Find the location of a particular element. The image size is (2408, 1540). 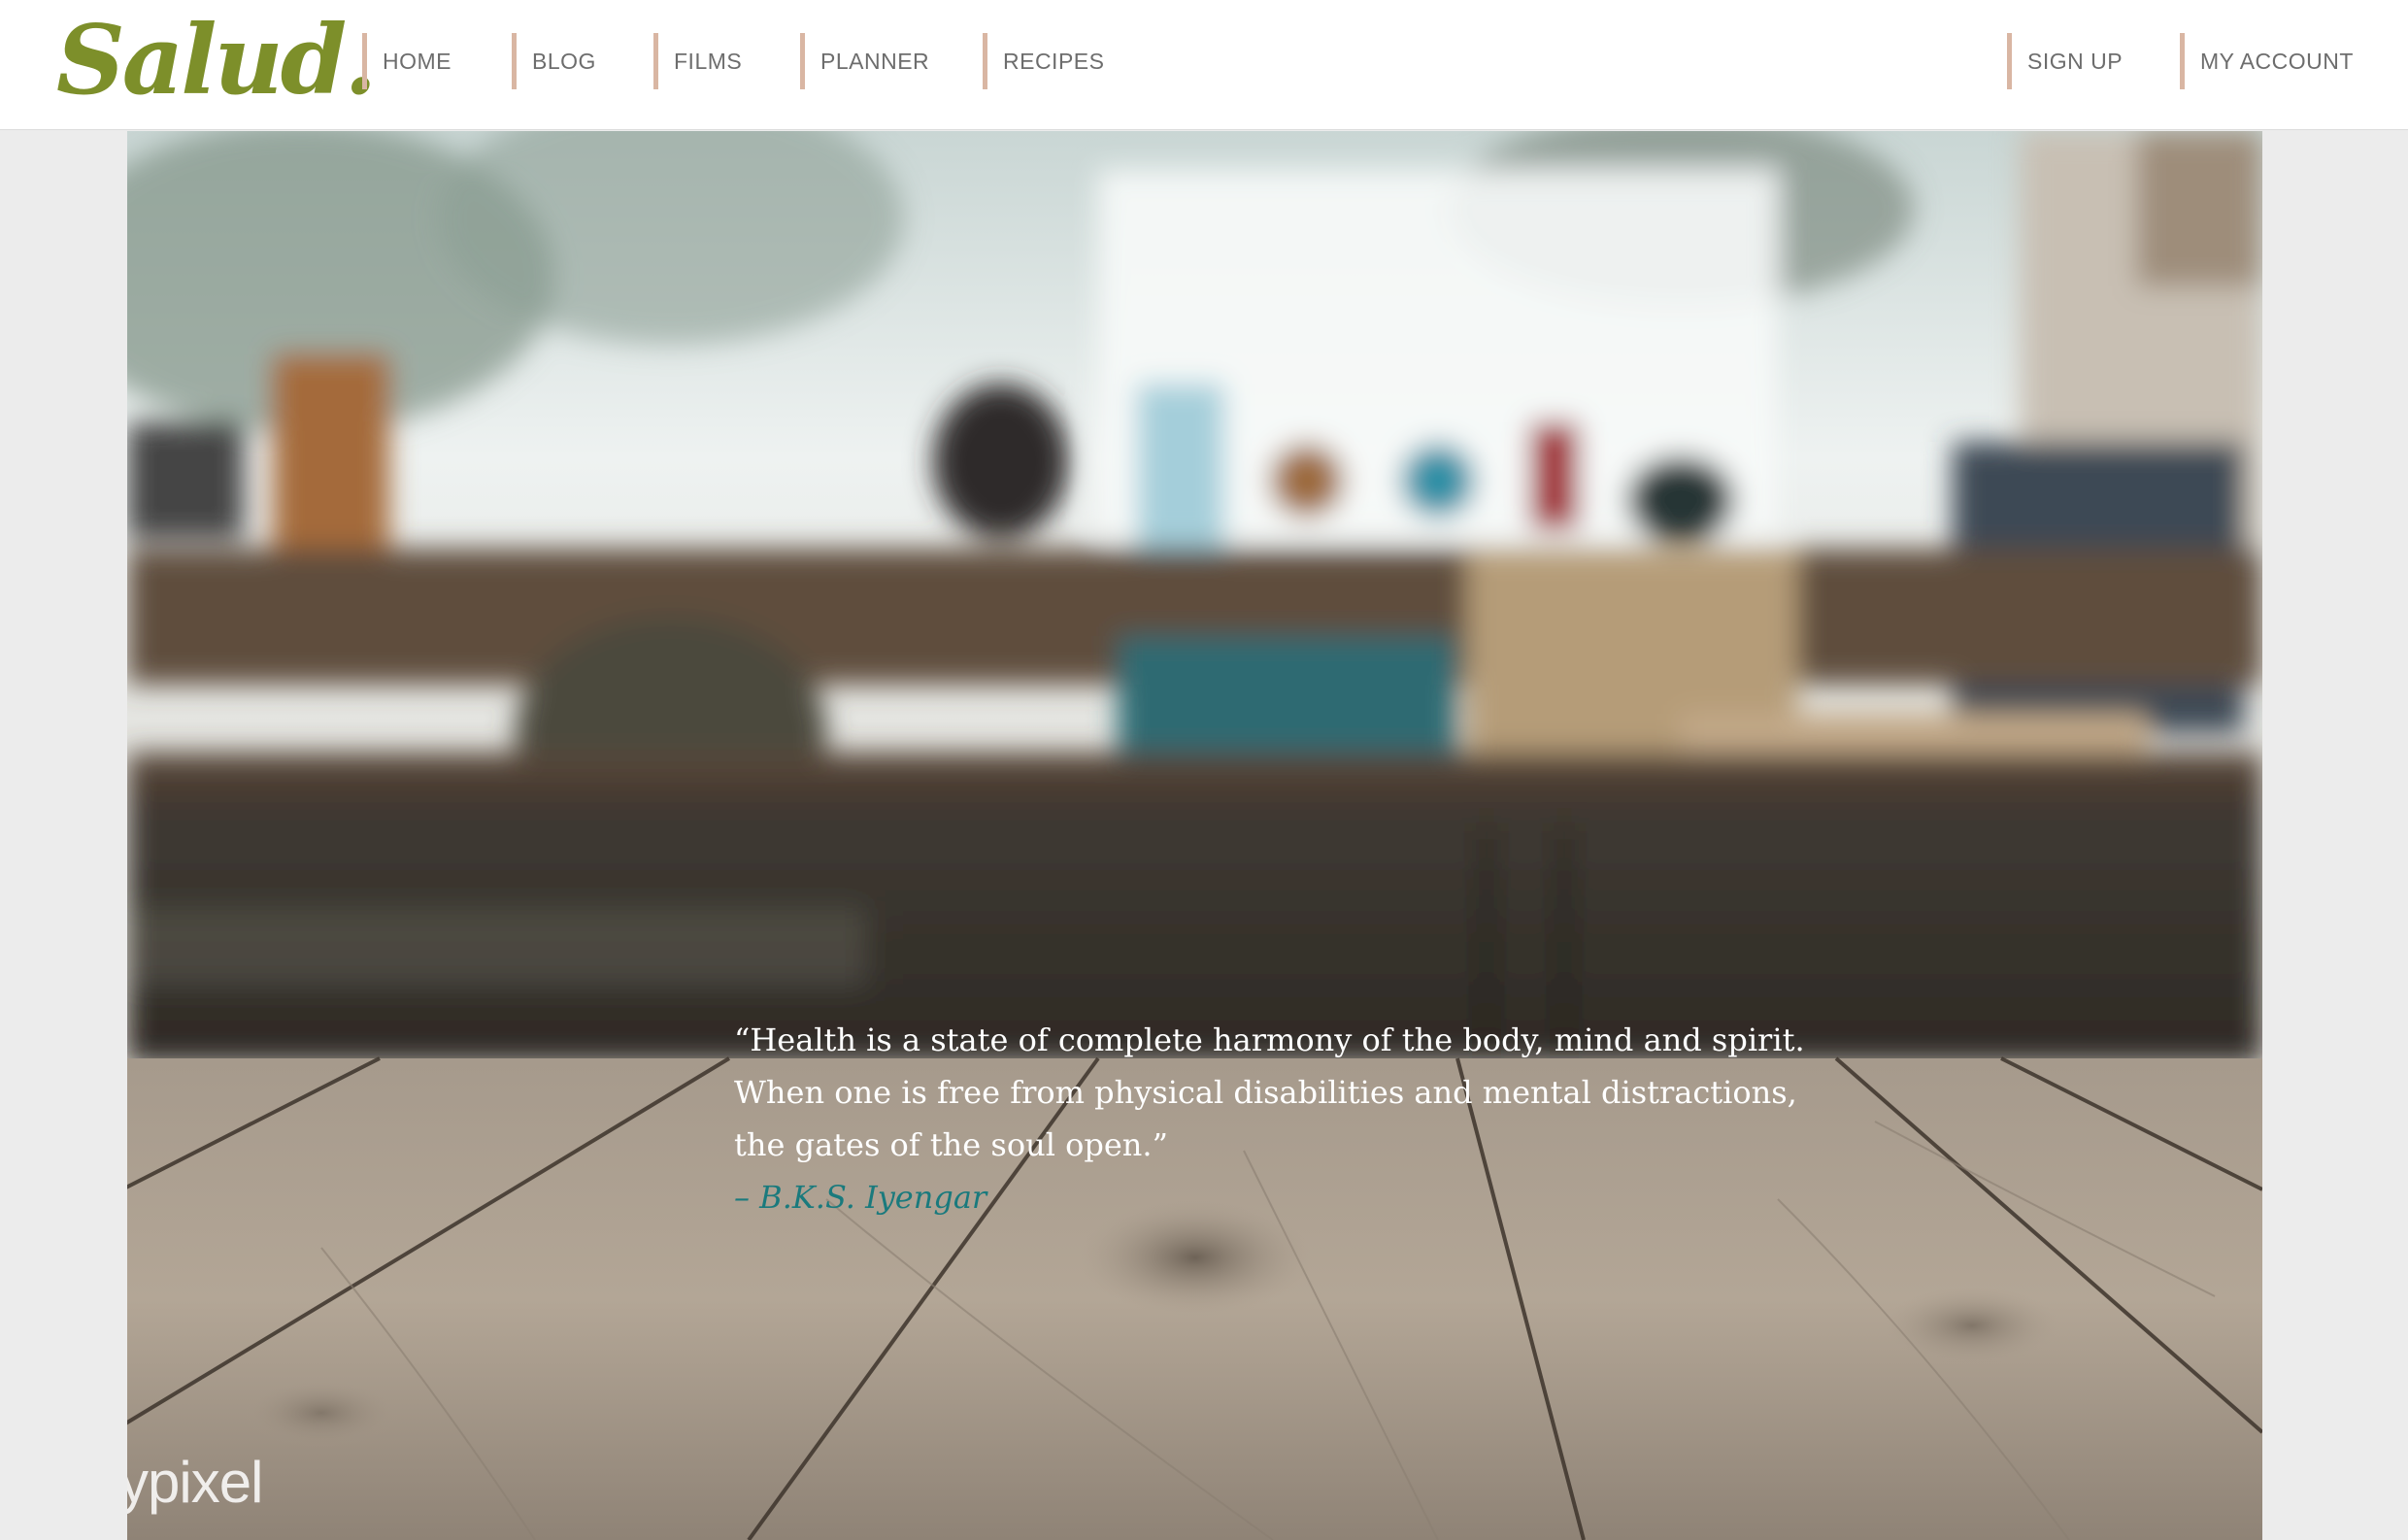

nav-home: HOME is located at coordinates (407, 61).